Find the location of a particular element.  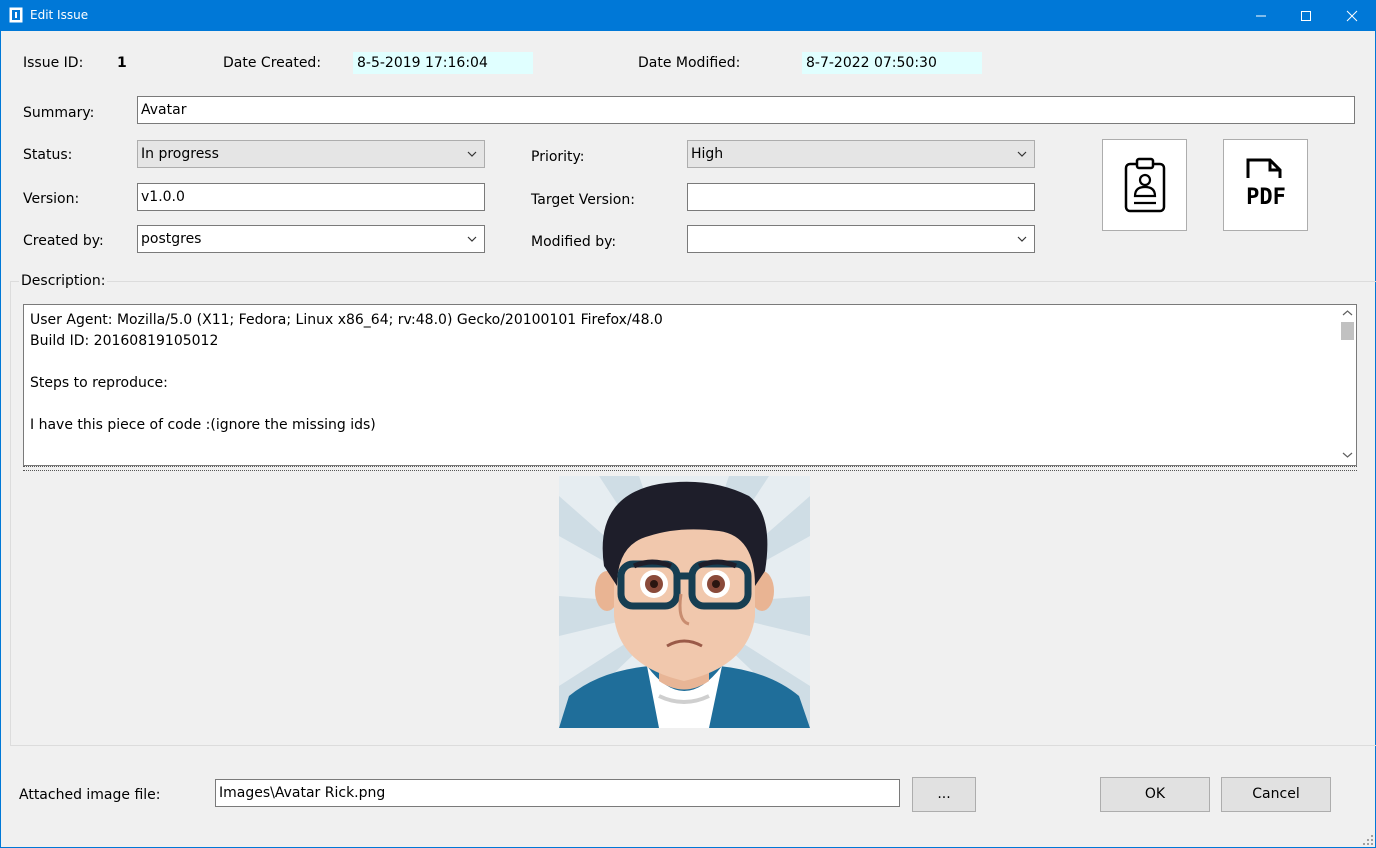

priority-value: High is located at coordinates (707, 154).